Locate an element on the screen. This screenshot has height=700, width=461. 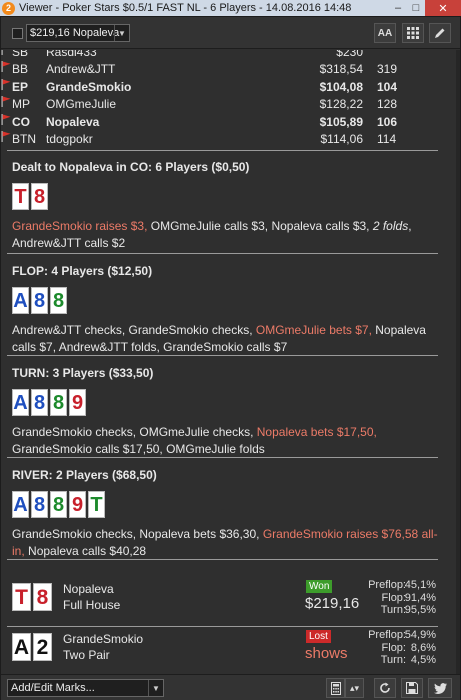
player-row: BTN tdogpokr $114,06 114 is located at coordinates (226, 139).